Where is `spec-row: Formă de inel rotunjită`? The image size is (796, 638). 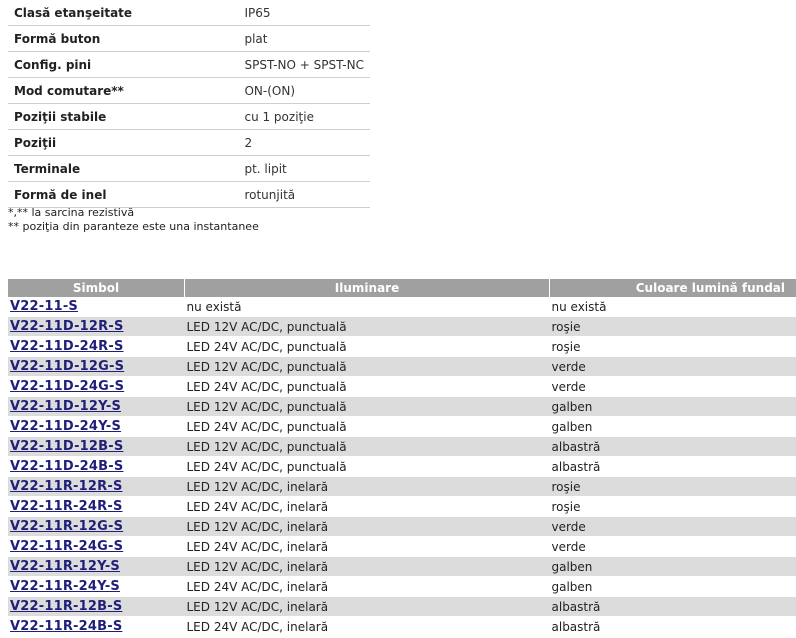 spec-row: Formă de inel rotunjită is located at coordinates (189, 194).